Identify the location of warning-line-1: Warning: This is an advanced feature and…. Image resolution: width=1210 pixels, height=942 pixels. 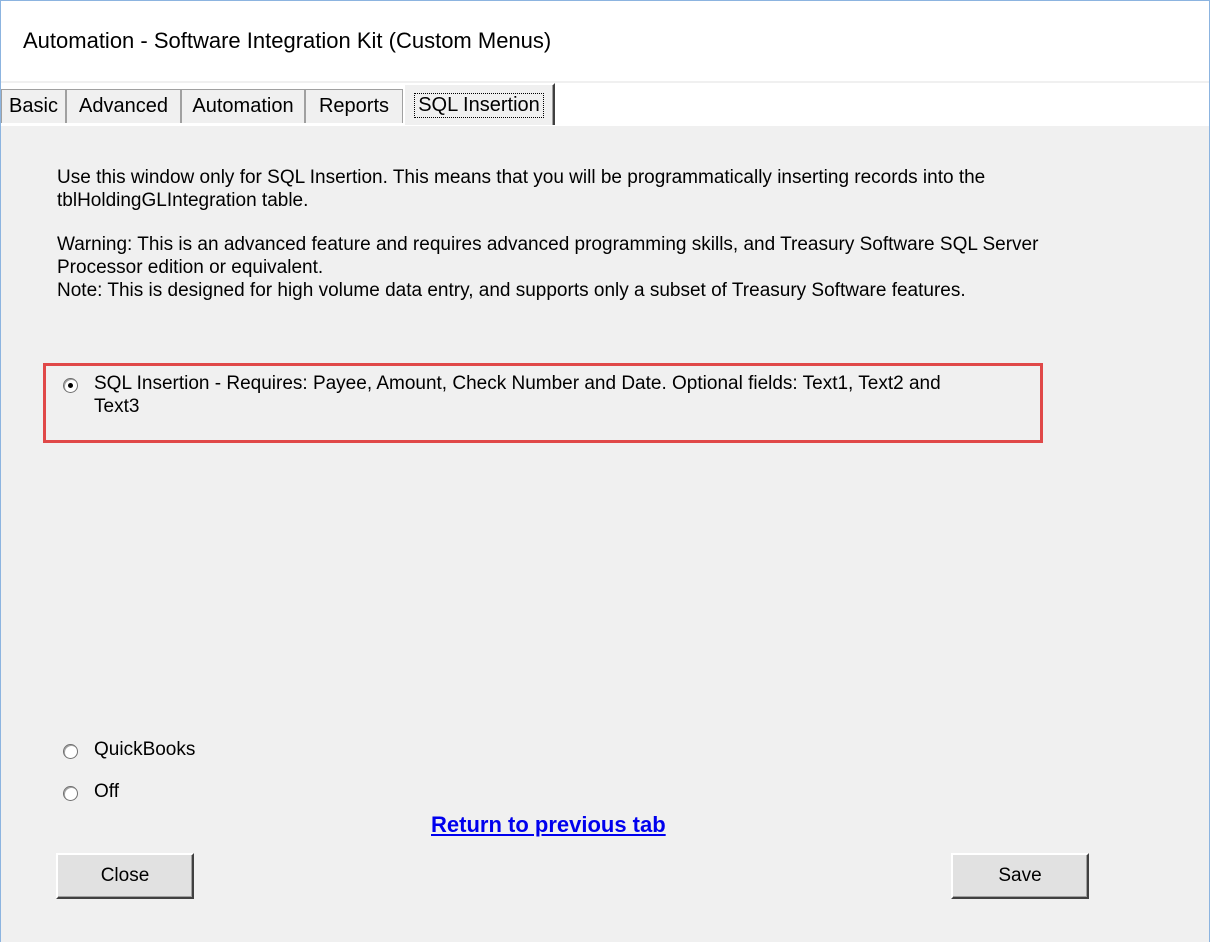
(548, 244).